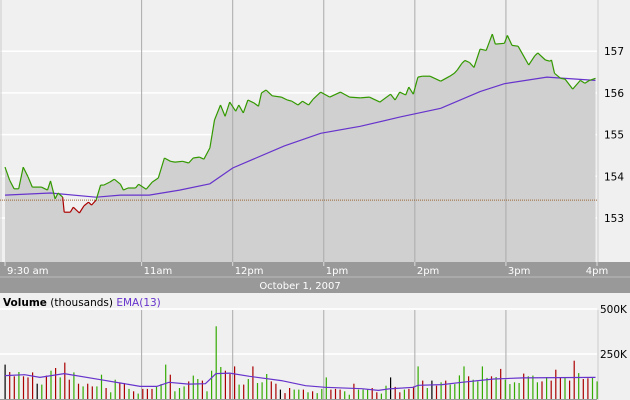  I want to click on time-tick-label: 3pm, so click(519, 271).